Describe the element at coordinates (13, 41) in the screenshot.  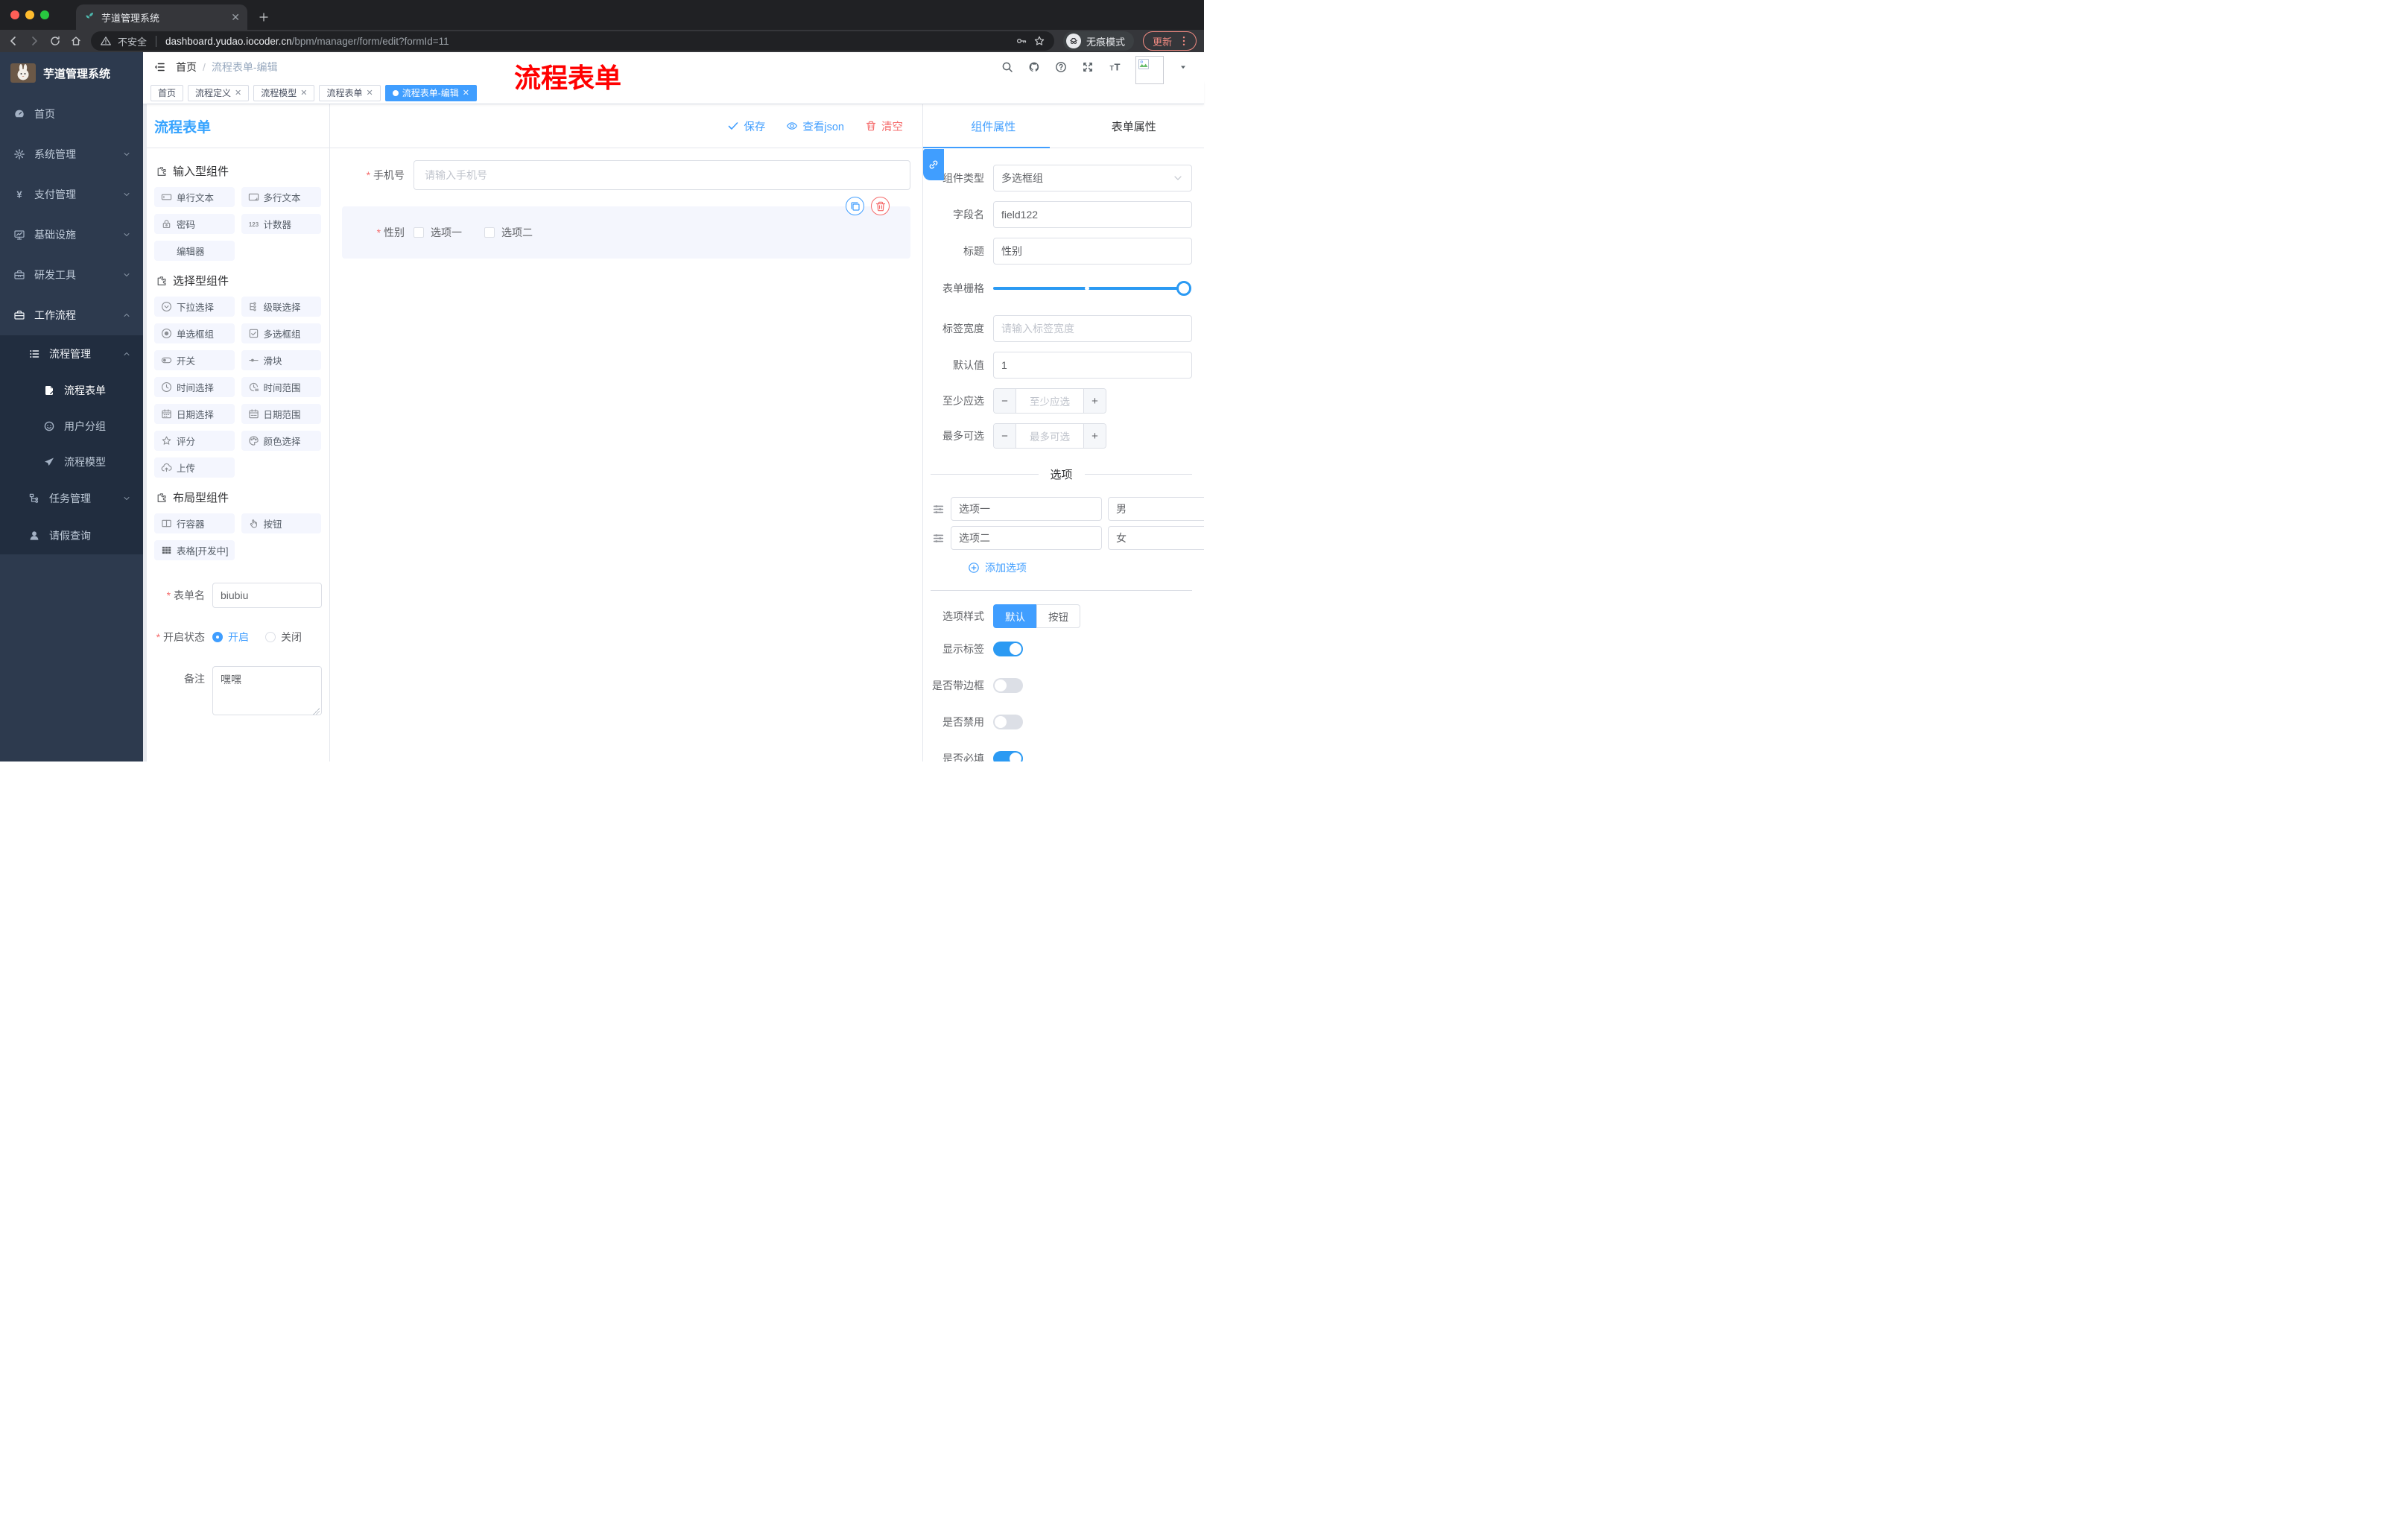
I see `back-icon` at that location.